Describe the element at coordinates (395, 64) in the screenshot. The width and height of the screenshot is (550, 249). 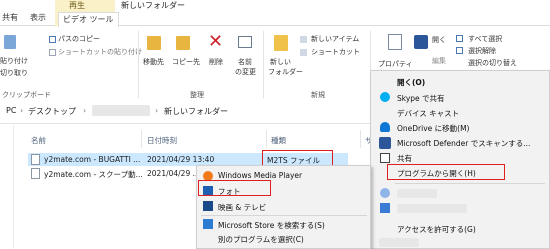
I see `properties-button: プロパティ` at that location.